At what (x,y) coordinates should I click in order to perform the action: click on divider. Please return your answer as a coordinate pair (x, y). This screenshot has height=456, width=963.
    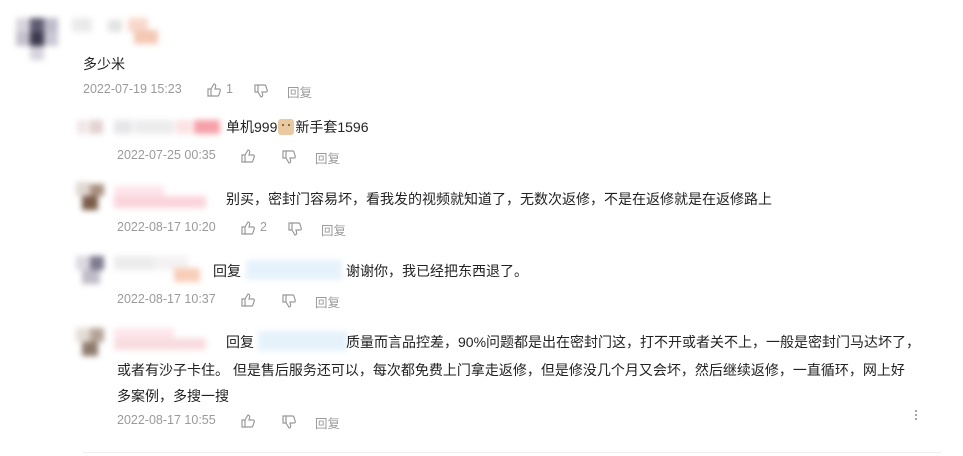
    Looking at the image, I should click on (512, 452).